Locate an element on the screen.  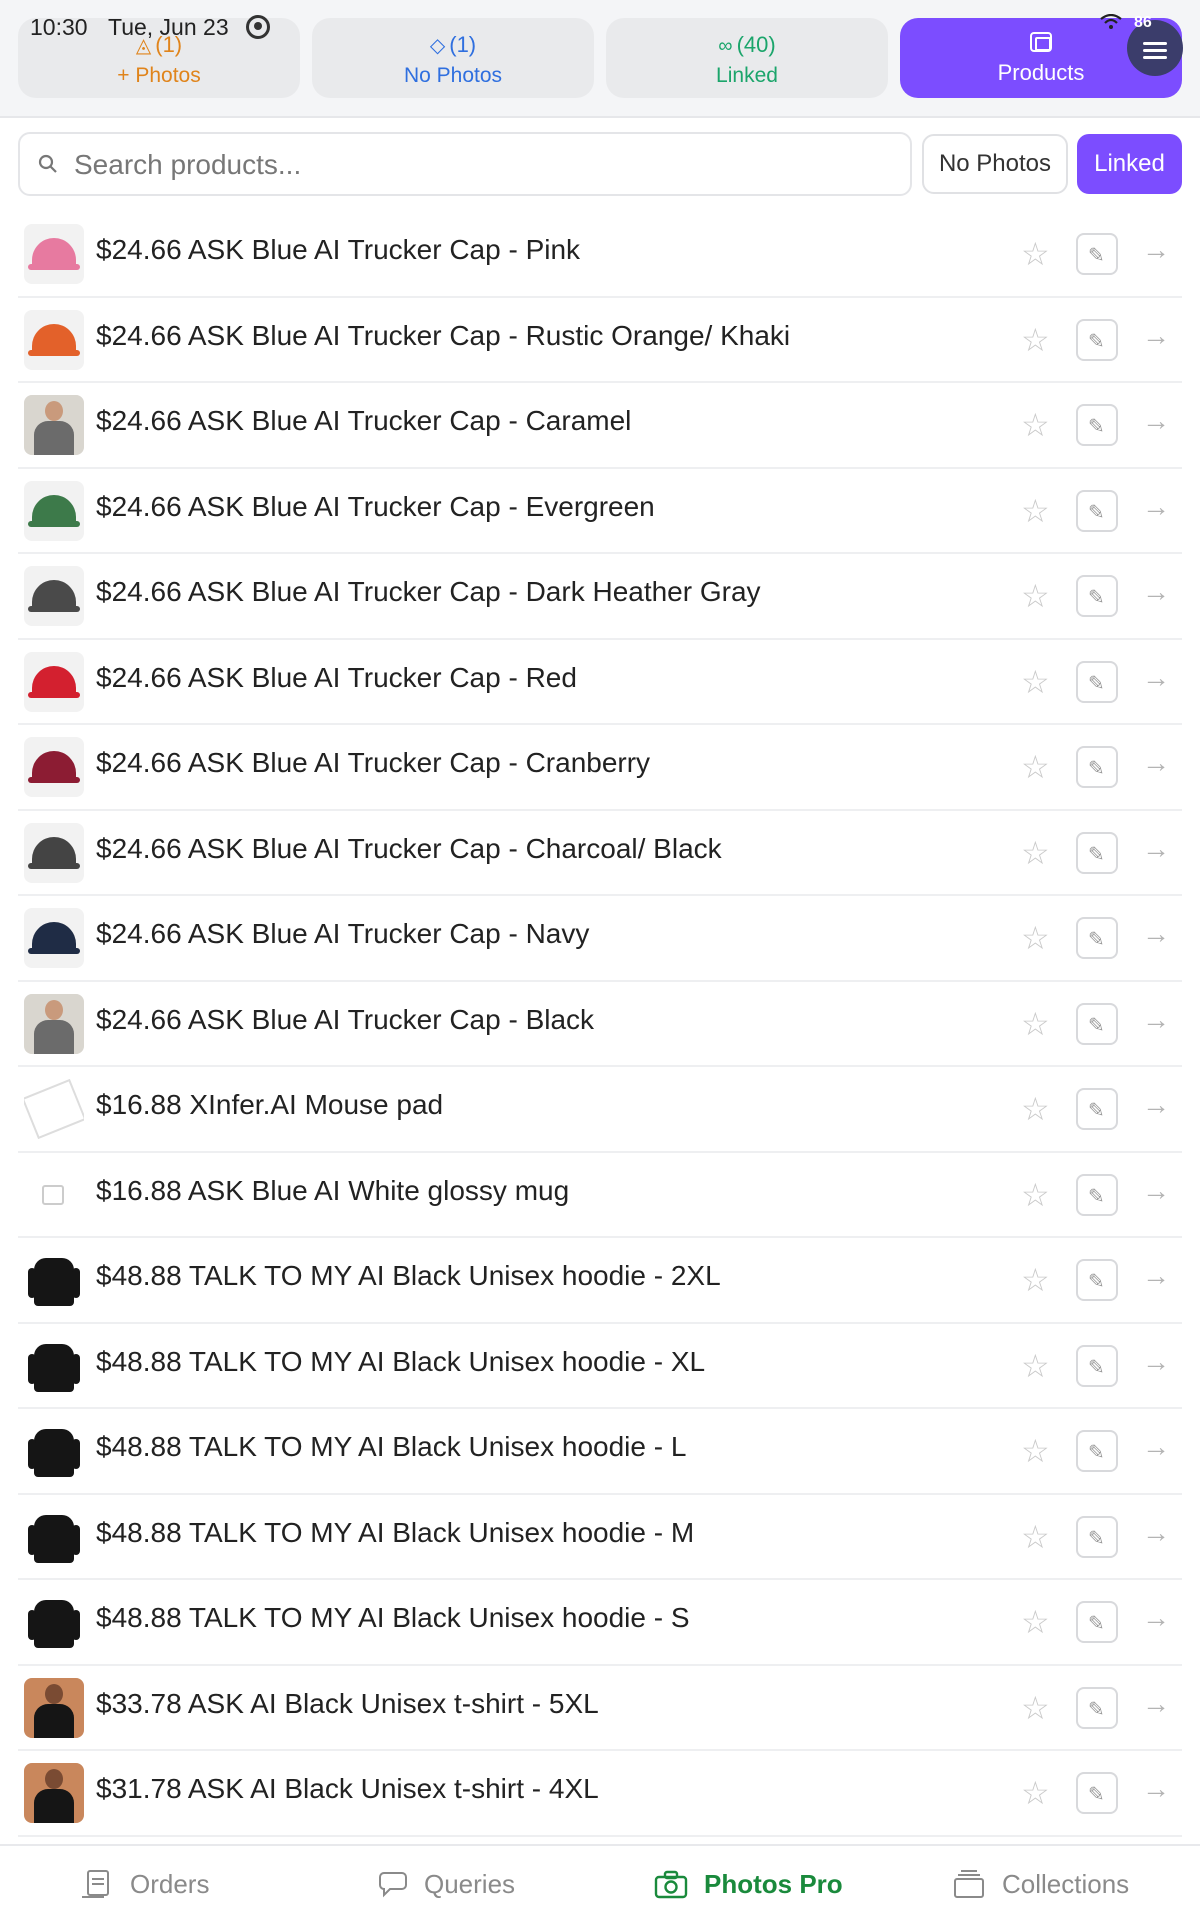
nav-label: Photos Pro is located at coordinates (773, 1883).